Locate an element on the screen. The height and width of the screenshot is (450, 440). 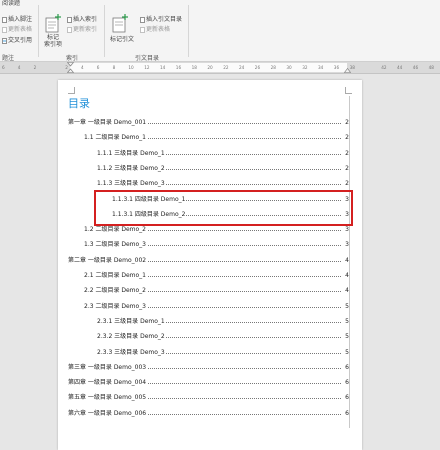
ruler-tick-label: 48 is located at coordinates (431, 67).